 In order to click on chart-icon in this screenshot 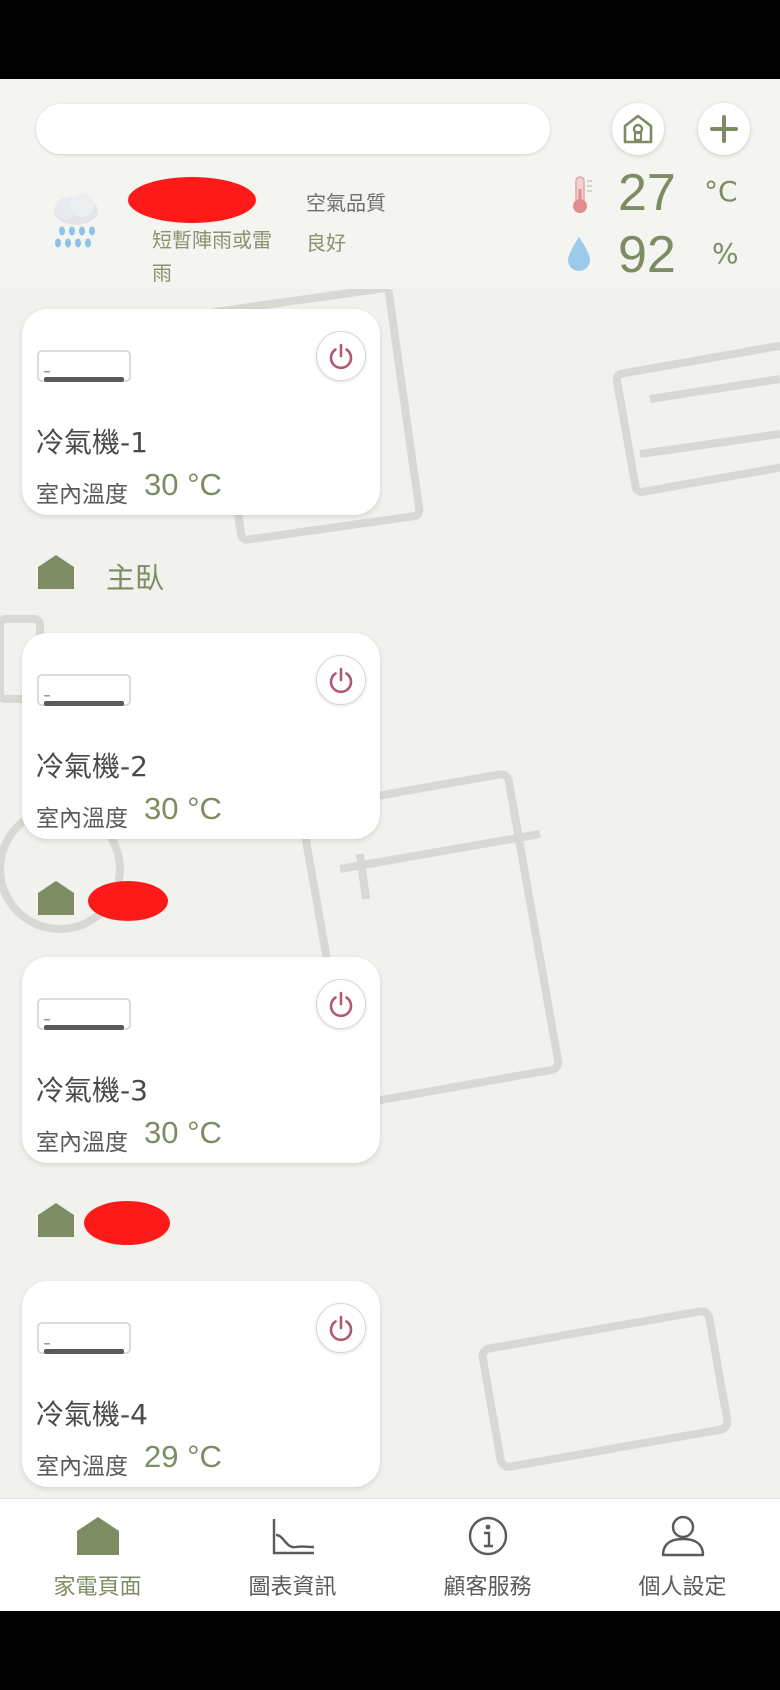, I will do `click(293, 1537)`.